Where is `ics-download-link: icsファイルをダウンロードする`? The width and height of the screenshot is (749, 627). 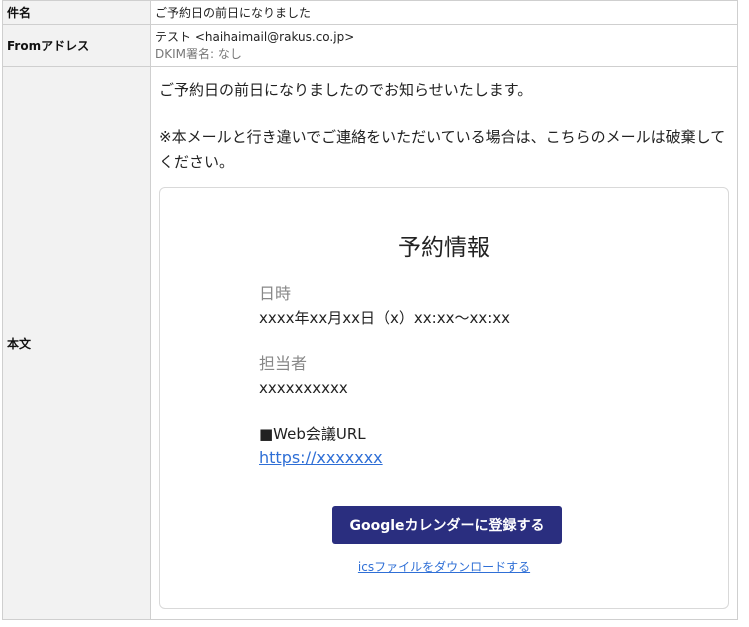 ics-download-link: icsファイルをダウンロードする is located at coordinates (444, 566).